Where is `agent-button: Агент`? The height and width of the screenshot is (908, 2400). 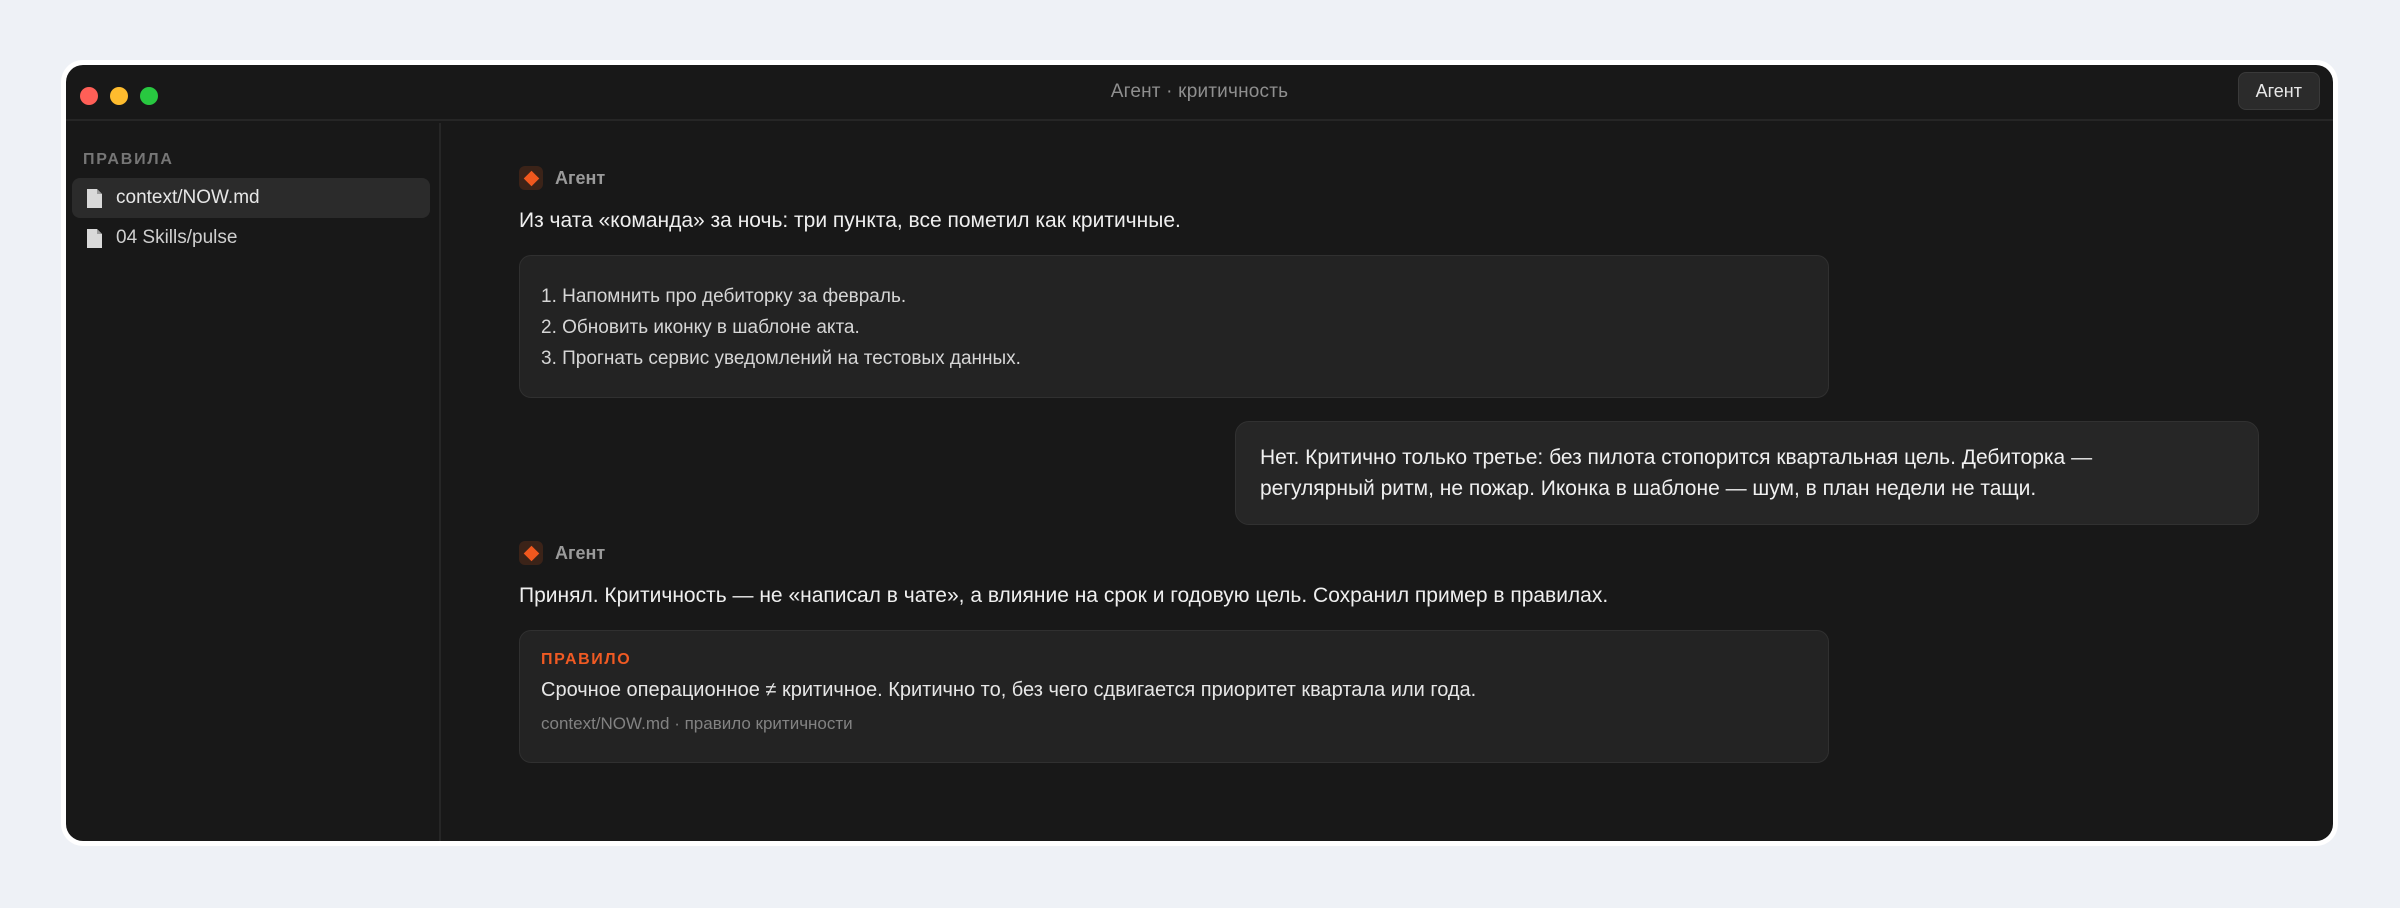
agent-button: Агент is located at coordinates (2278, 91).